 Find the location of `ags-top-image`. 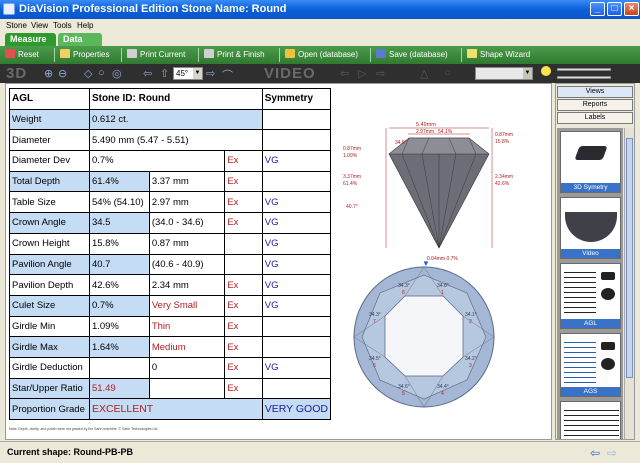

ags-top-image is located at coordinates (608, 364).